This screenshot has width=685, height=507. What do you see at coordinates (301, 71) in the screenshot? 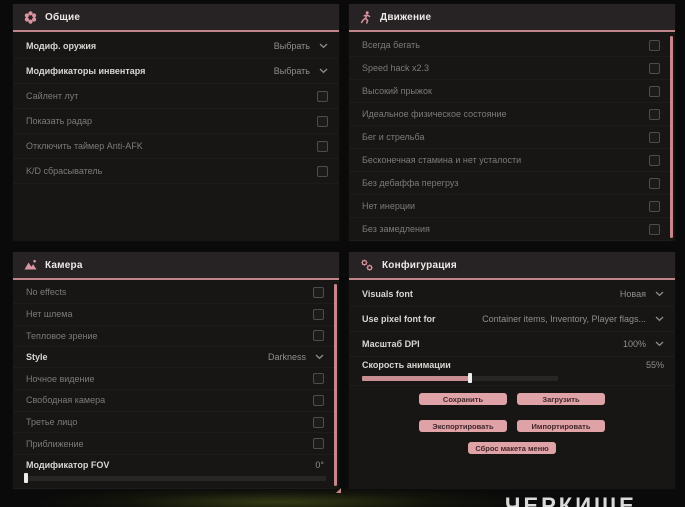
I see `inventory-mods-dropdown: Выбрать` at bounding box center [301, 71].